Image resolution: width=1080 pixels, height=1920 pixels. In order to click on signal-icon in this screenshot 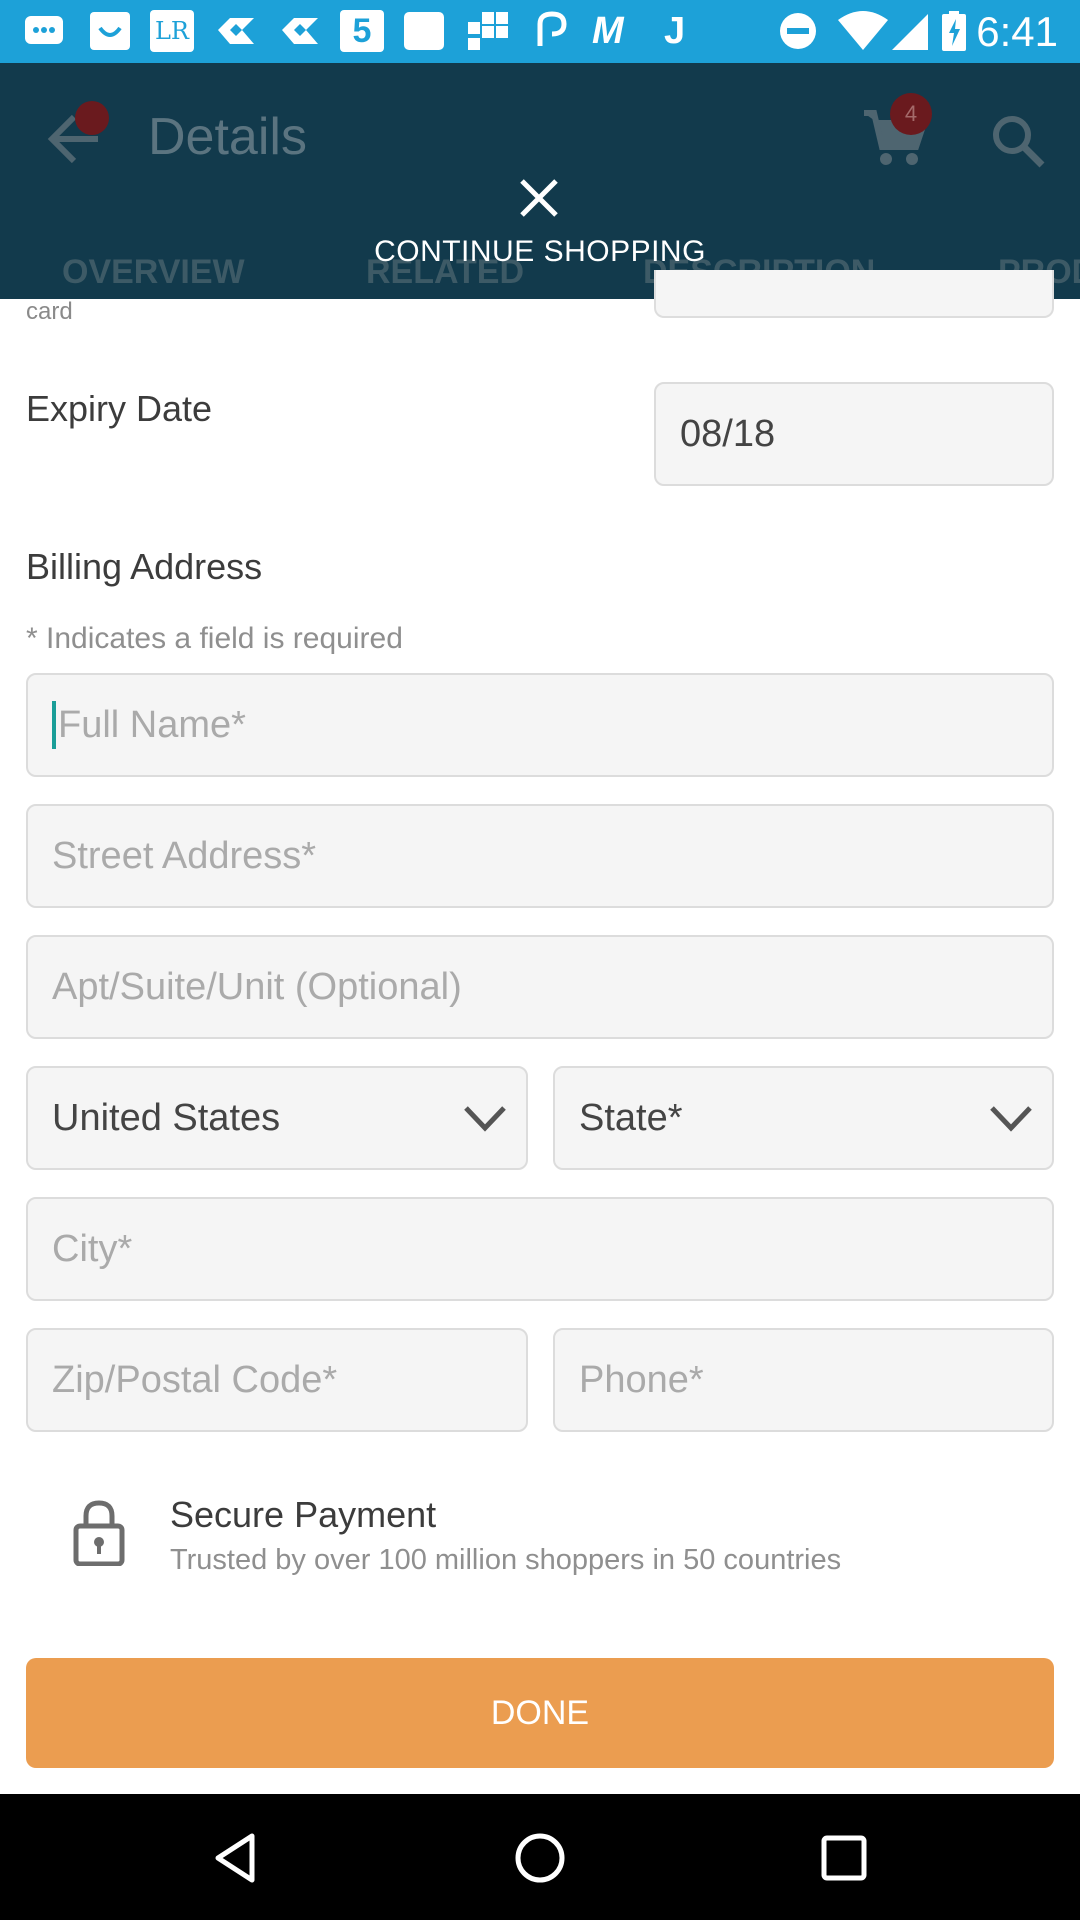, I will do `click(910, 32)`.